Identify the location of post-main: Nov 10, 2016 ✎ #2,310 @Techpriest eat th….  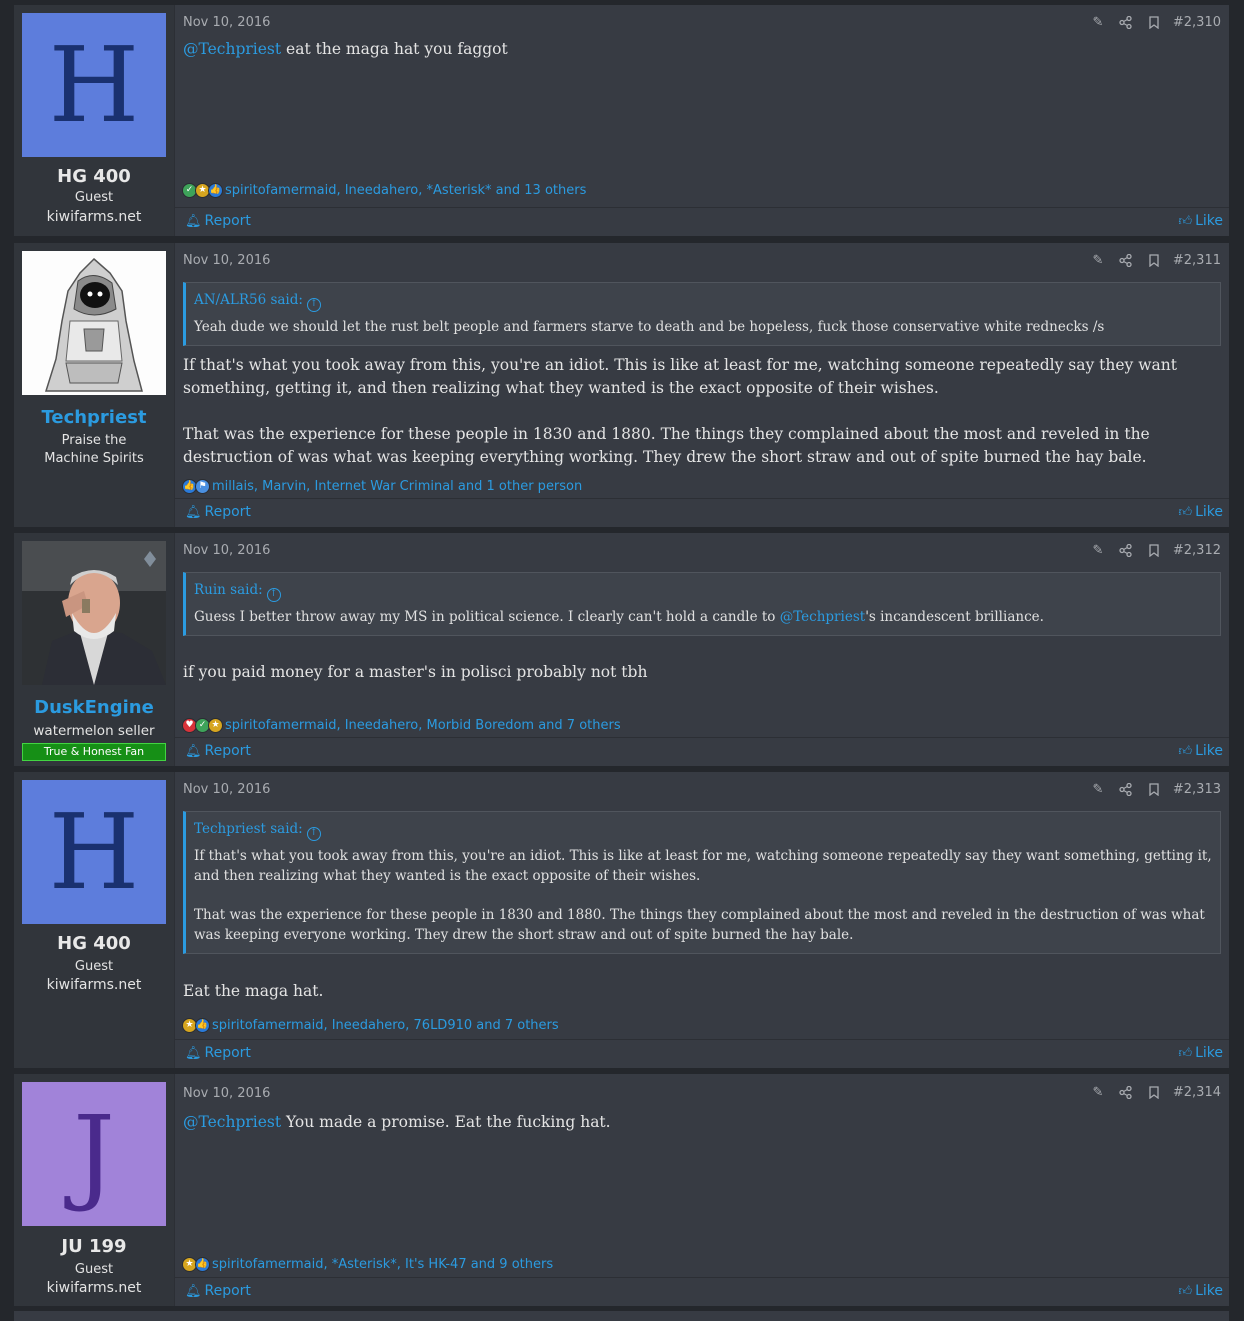
(701, 120).